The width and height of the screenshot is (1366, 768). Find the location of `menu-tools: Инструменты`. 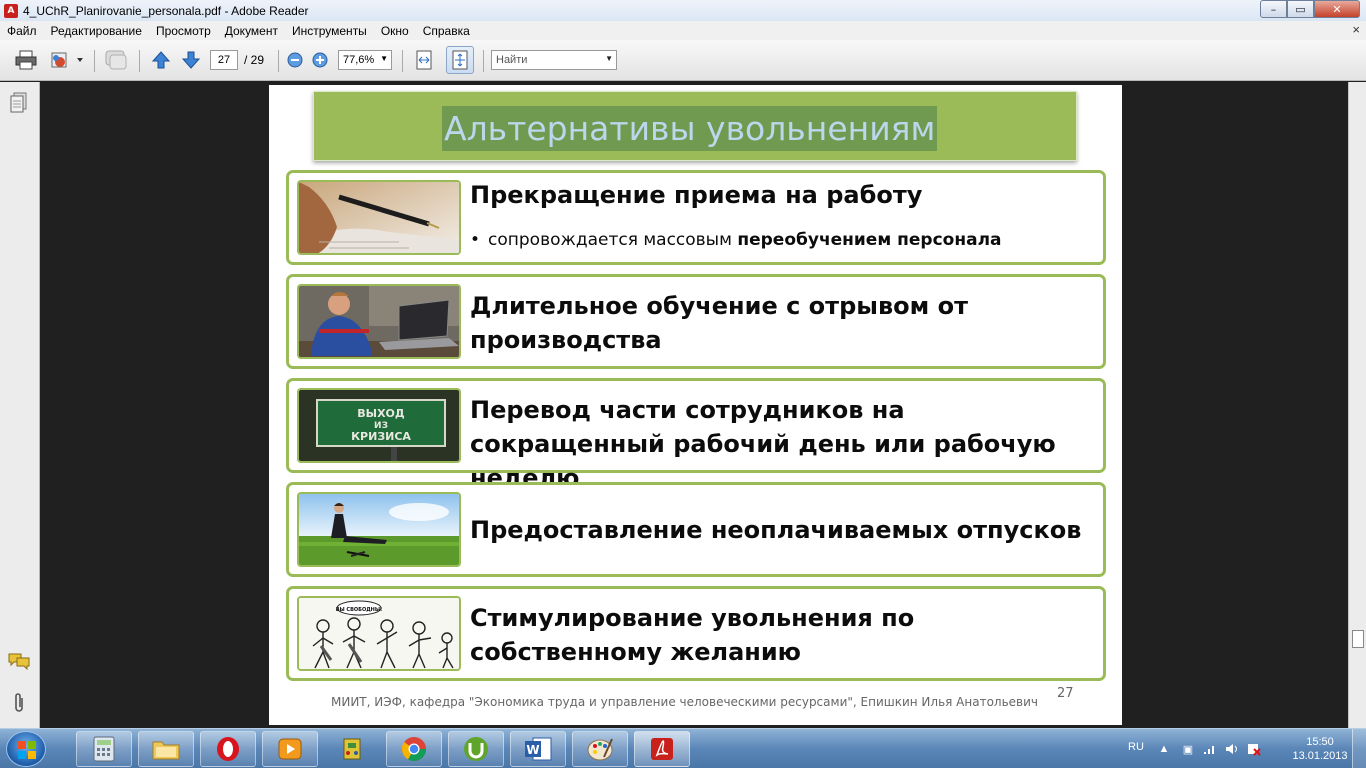

menu-tools: Инструменты is located at coordinates (329, 31).